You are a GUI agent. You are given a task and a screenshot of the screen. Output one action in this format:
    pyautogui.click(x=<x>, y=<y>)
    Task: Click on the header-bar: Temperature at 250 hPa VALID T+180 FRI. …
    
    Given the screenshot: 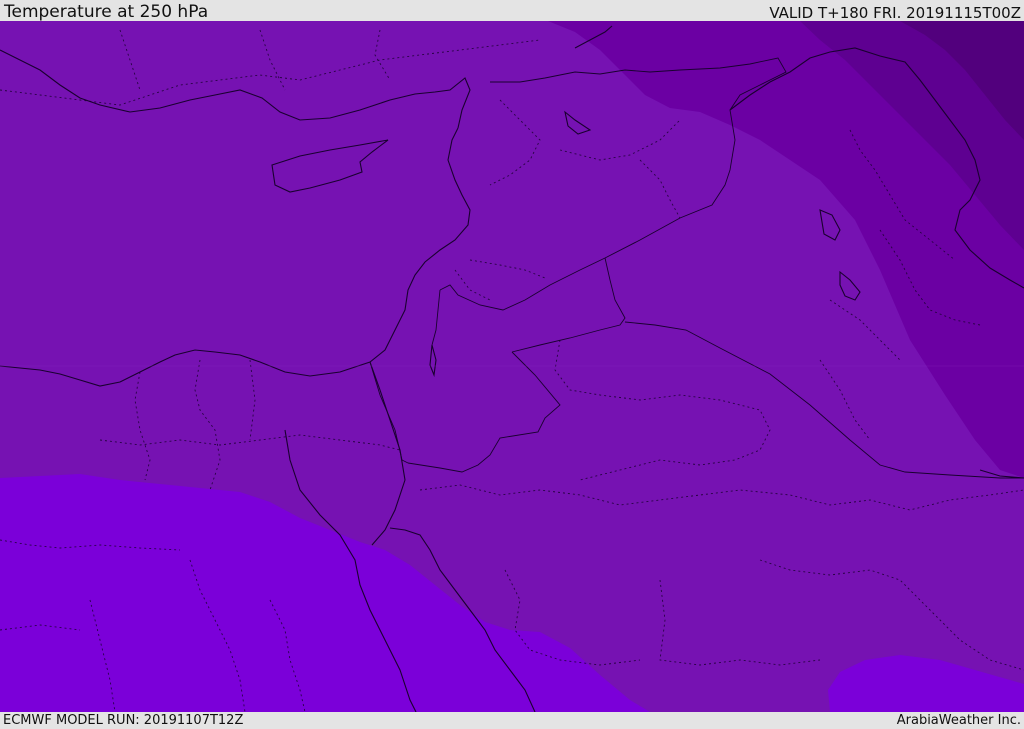 What is the action you would take?
    pyautogui.click(x=512, y=10)
    